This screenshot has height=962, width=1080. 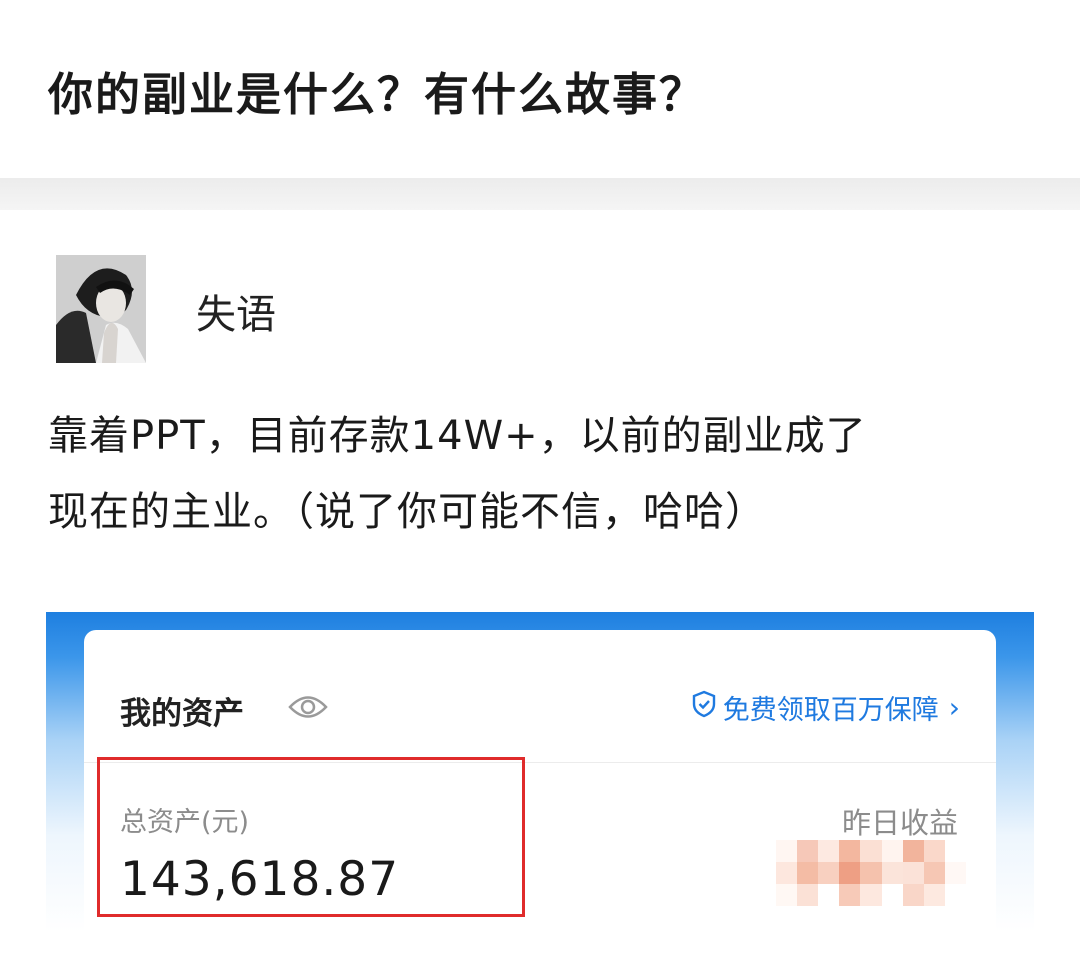 What do you see at coordinates (407, 512) in the screenshot?
I see `answer-line: 现在的主业。（说了你可能不信，哈哈）` at bounding box center [407, 512].